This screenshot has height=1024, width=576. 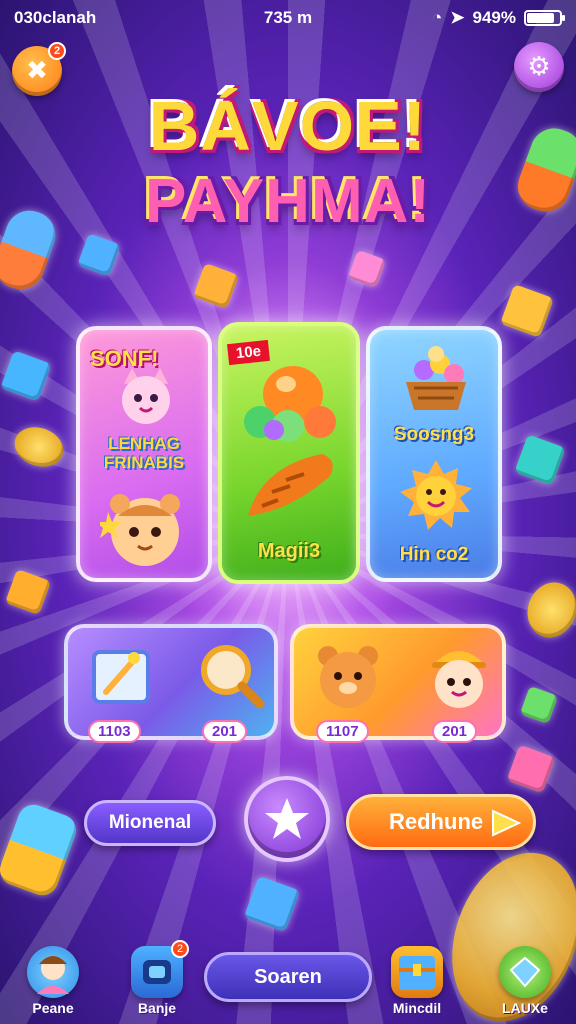 I want to click on status-right: ◔ ➤ 949%, so click(x=498, y=18).